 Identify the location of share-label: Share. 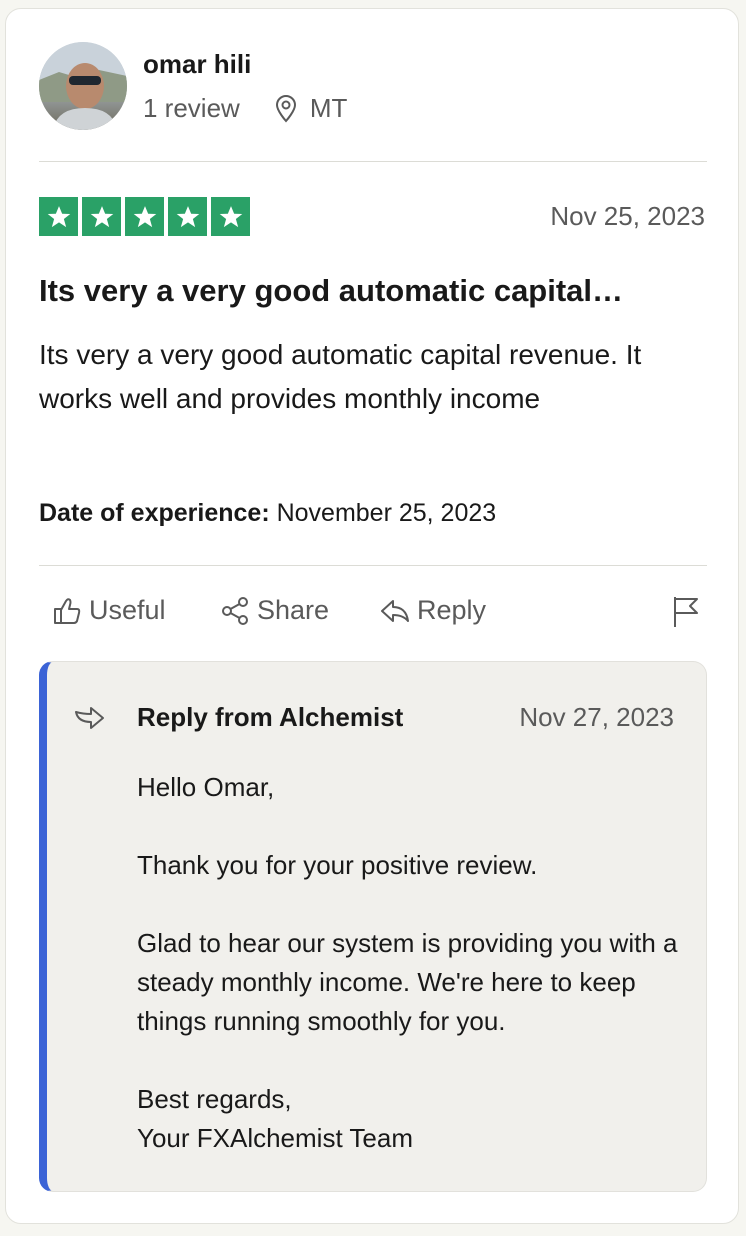
(293, 610).